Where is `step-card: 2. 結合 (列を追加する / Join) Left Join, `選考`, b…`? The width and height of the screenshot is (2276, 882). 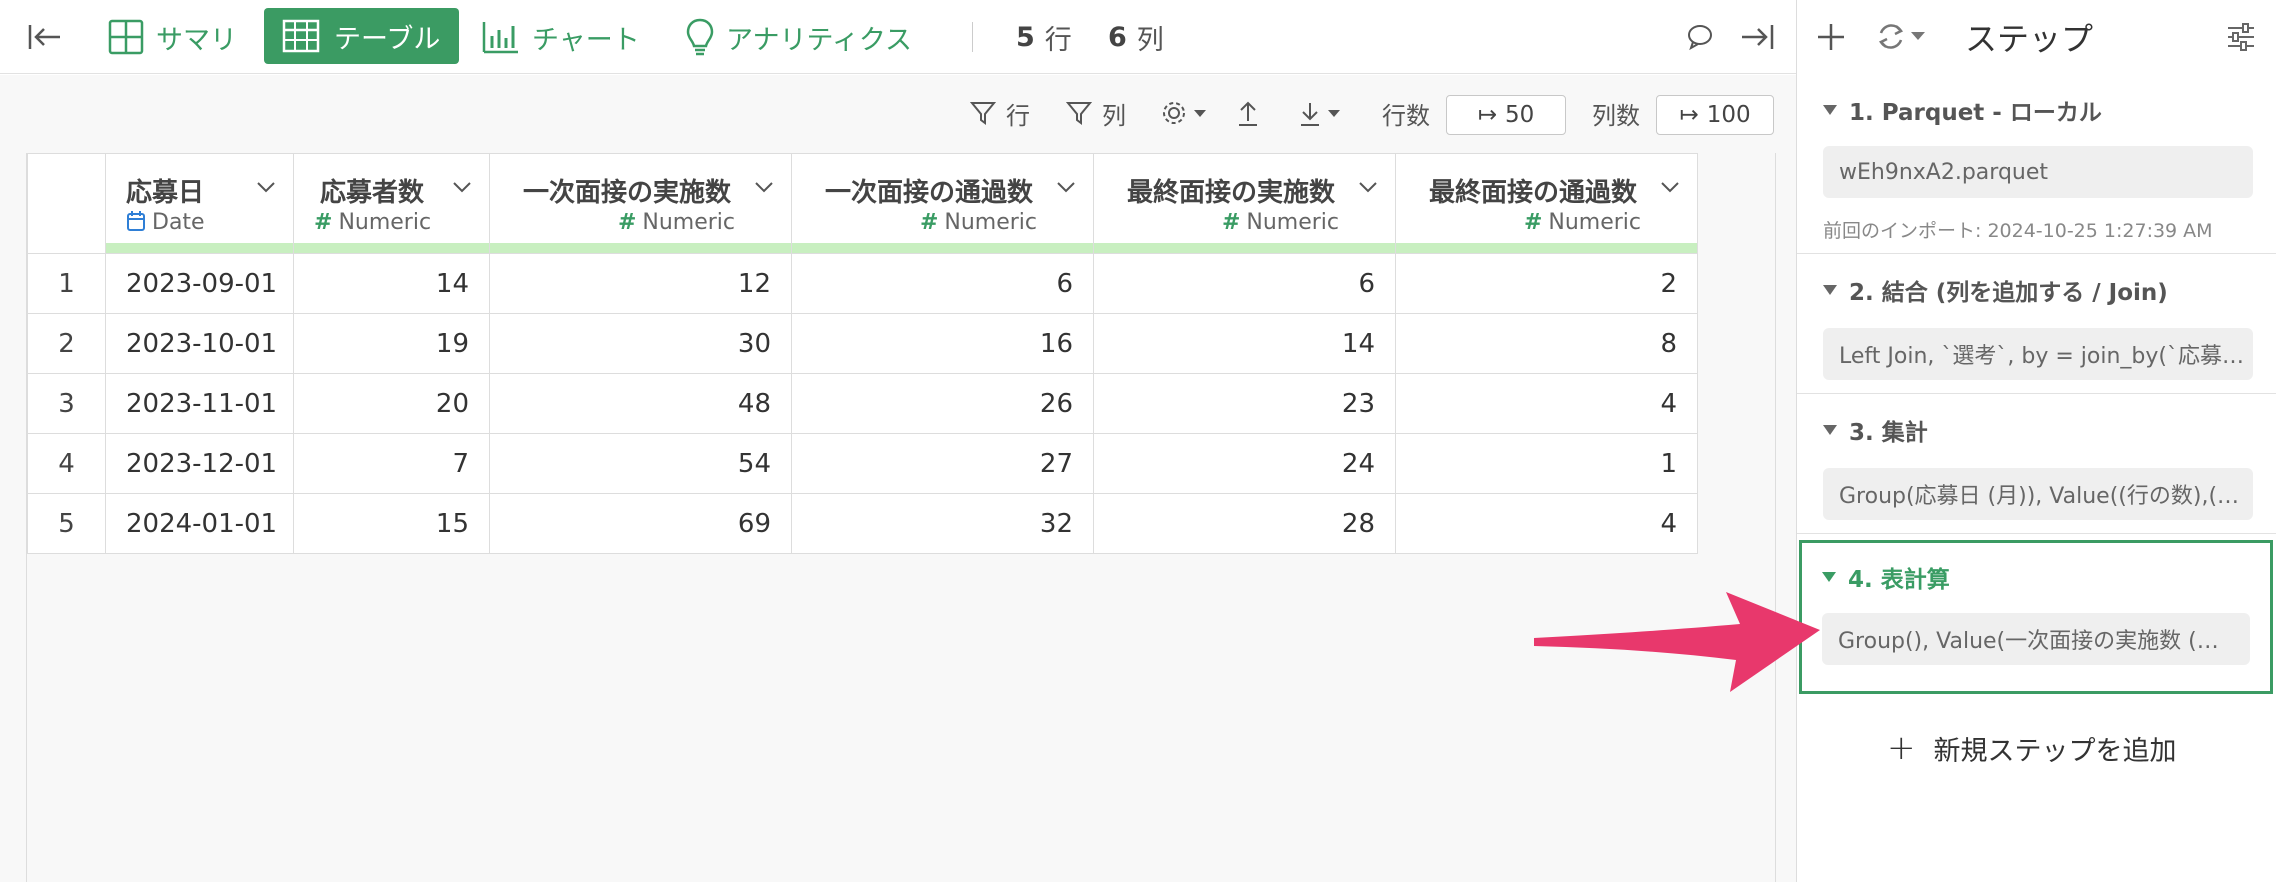
step-card: 2. 結合 (列を追加する / Join) Left Join, `選考`, b… is located at coordinates (2036, 324).